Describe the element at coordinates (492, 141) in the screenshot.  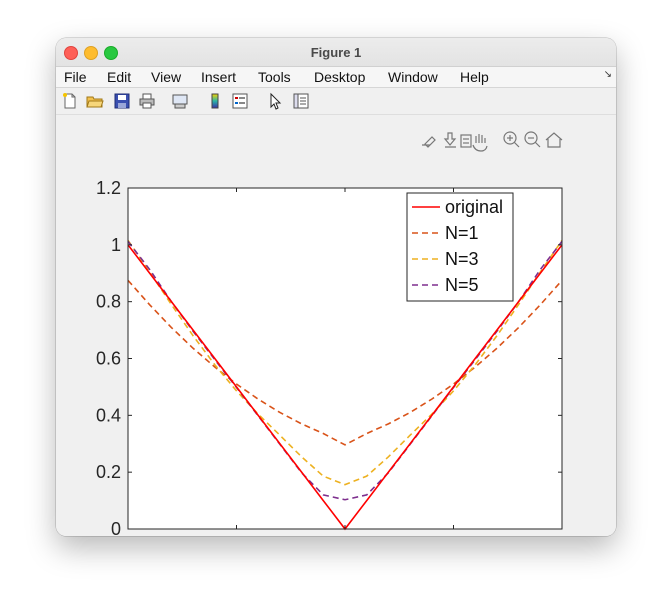
I see `axes-toolbar` at that location.